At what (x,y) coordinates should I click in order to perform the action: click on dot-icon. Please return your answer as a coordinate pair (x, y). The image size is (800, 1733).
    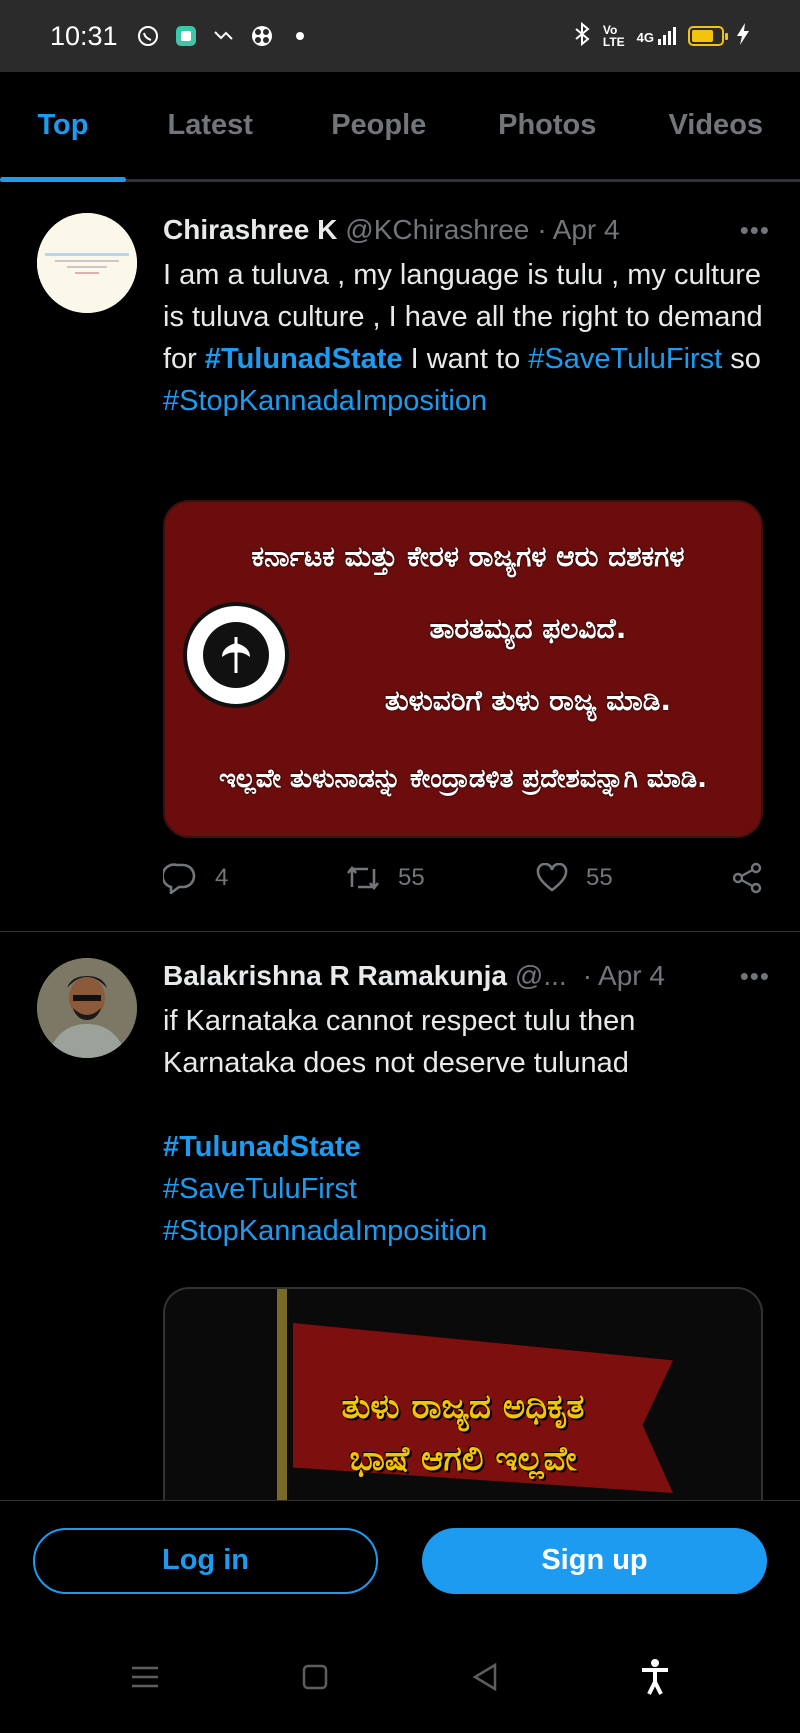
    Looking at the image, I should click on (300, 36).